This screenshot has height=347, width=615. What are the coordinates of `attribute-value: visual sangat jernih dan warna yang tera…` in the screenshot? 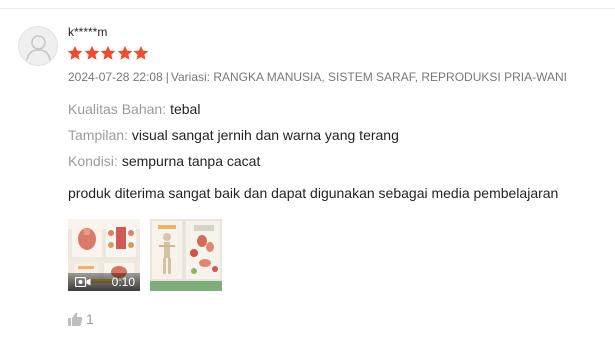 It's located at (265, 135).